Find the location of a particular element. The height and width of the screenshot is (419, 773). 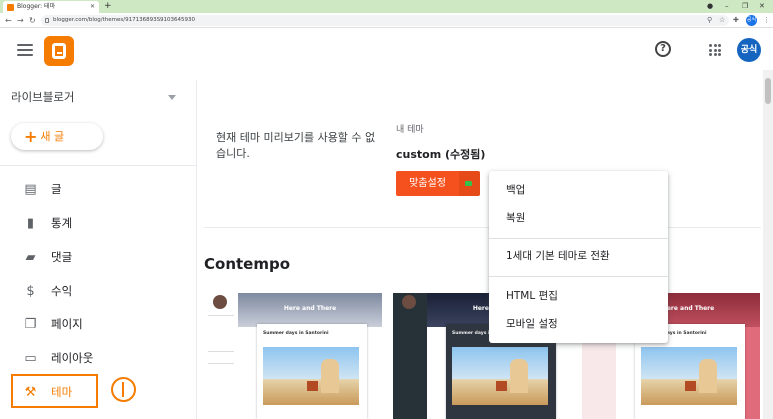

browser-tab-title: Blogger: 테마 is located at coordinates (36, 6).